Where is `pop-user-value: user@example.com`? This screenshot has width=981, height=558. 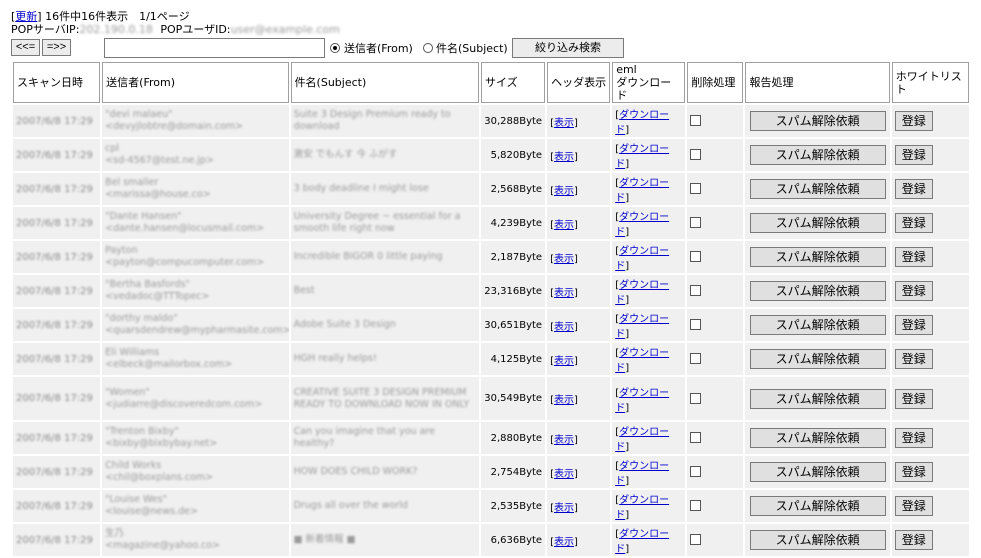
pop-user-value: user@example.com is located at coordinates (285, 29).